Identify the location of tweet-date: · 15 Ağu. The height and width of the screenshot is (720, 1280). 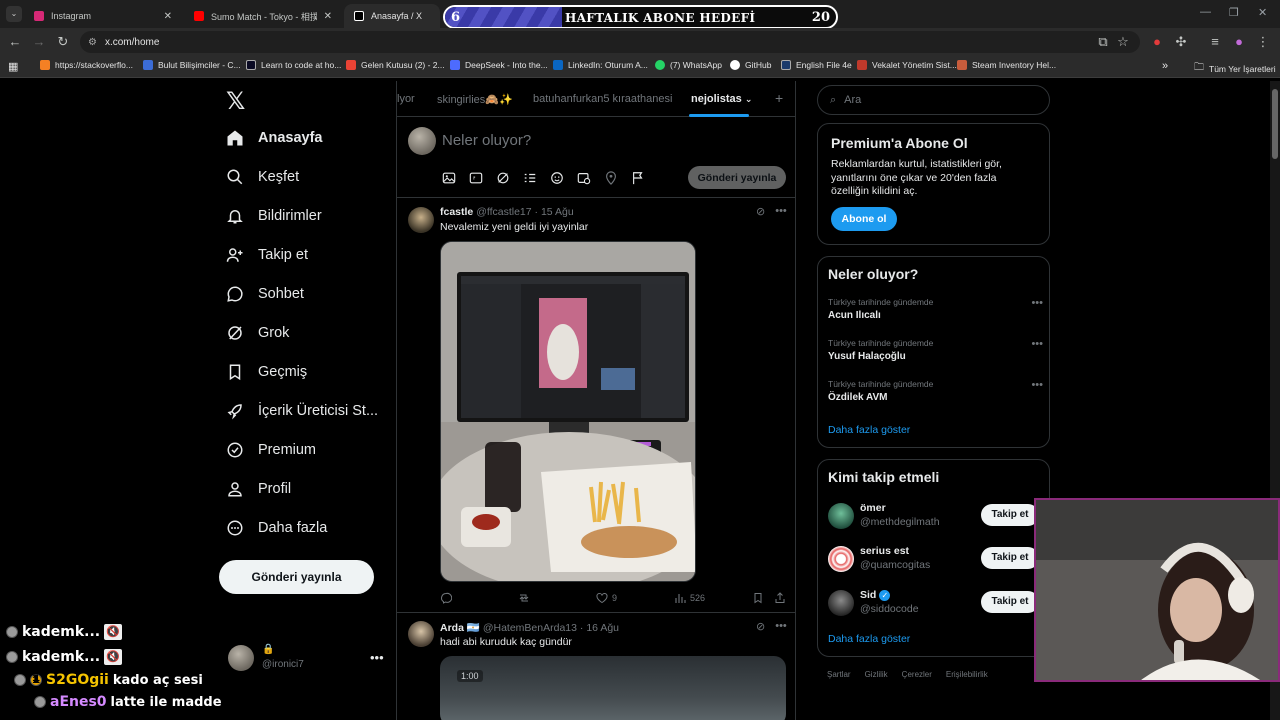
(554, 212).